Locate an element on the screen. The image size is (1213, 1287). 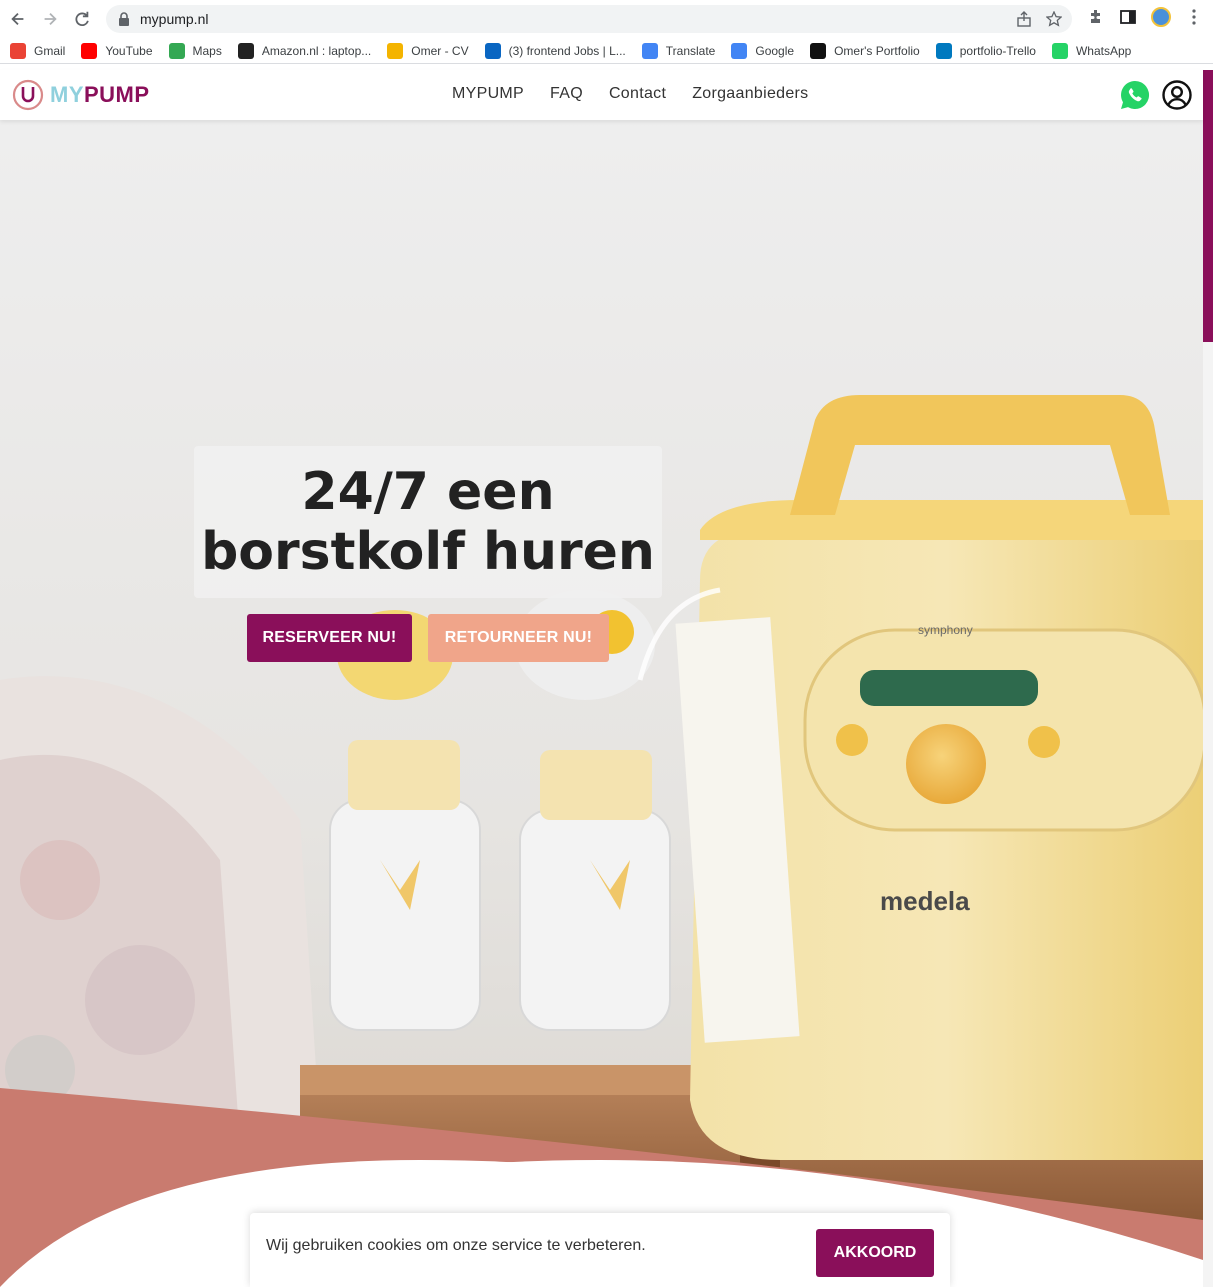
gmail-icon is located at coordinates (18, 50).